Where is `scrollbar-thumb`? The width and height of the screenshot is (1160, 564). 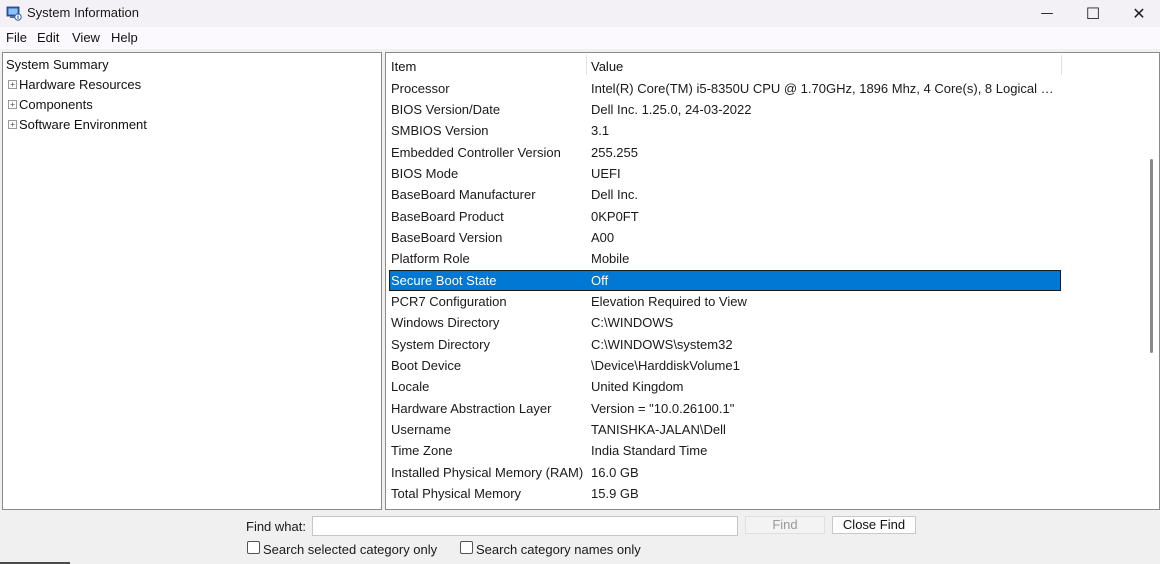 scrollbar-thumb is located at coordinates (1151, 256).